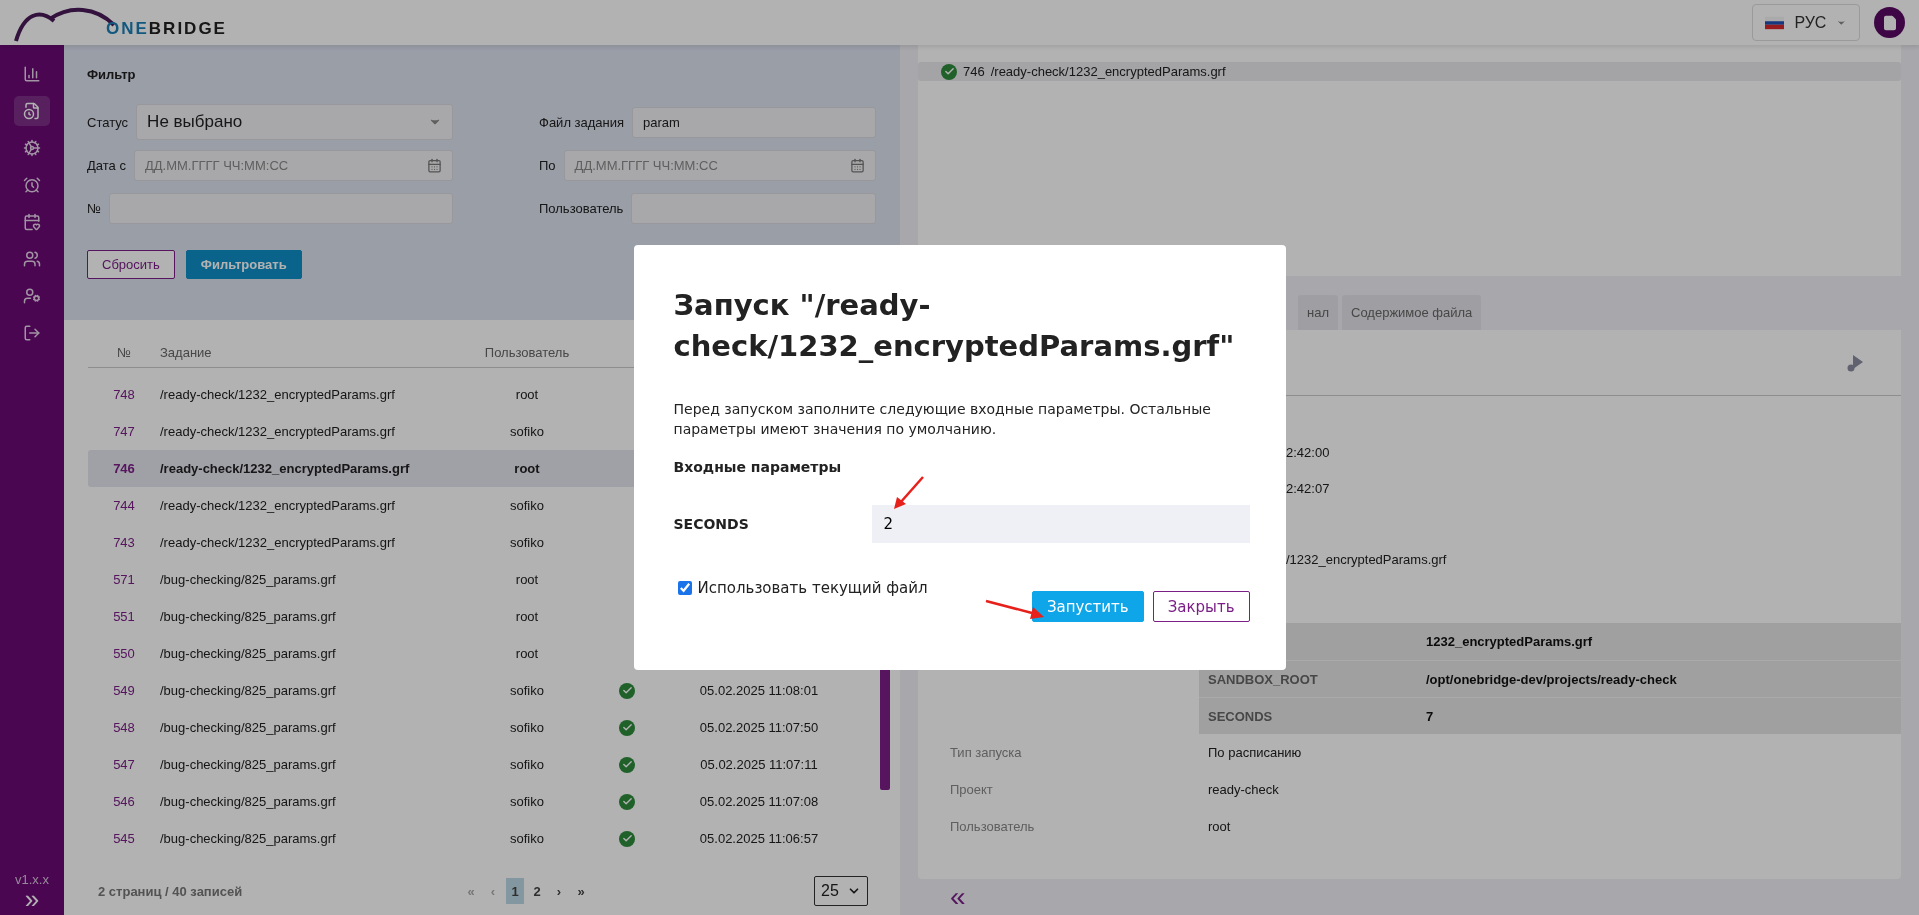 The width and height of the screenshot is (1919, 915). I want to click on expand-button: », so click(32, 899).